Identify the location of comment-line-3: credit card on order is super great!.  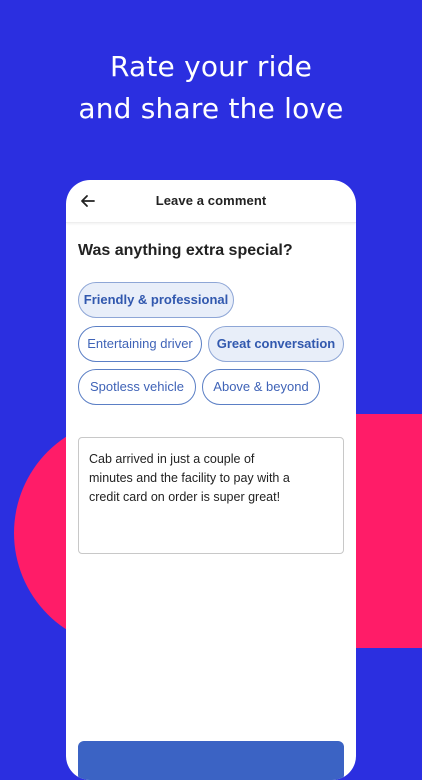
(185, 497).